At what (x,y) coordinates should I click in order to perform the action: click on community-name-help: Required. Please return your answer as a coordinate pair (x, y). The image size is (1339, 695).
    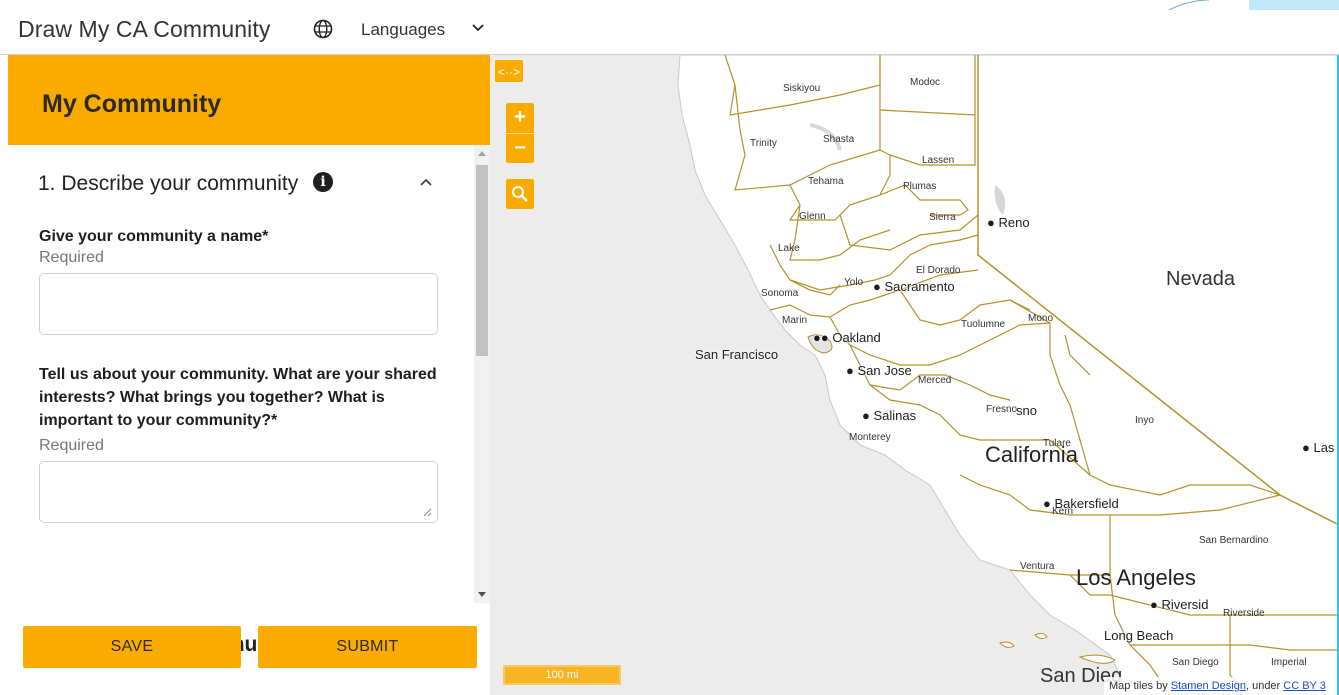
    Looking at the image, I should click on (71, 257).